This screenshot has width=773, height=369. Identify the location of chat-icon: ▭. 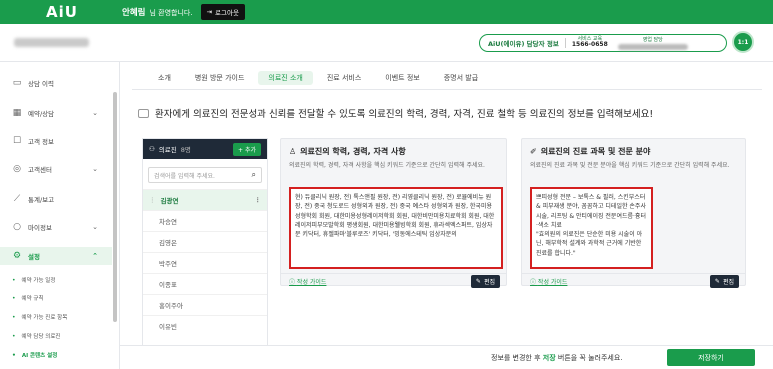
(17, 83).